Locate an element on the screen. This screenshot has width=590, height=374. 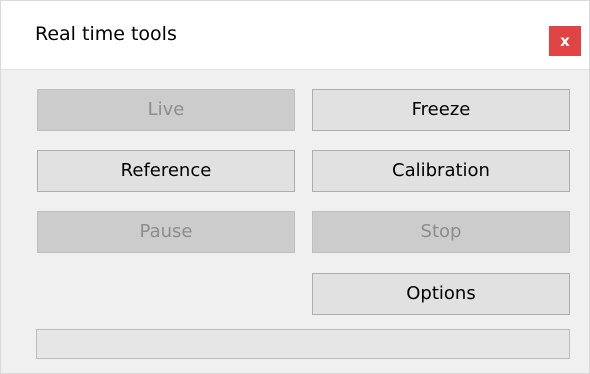
close-icon: x is located at coordinates (565, 41).